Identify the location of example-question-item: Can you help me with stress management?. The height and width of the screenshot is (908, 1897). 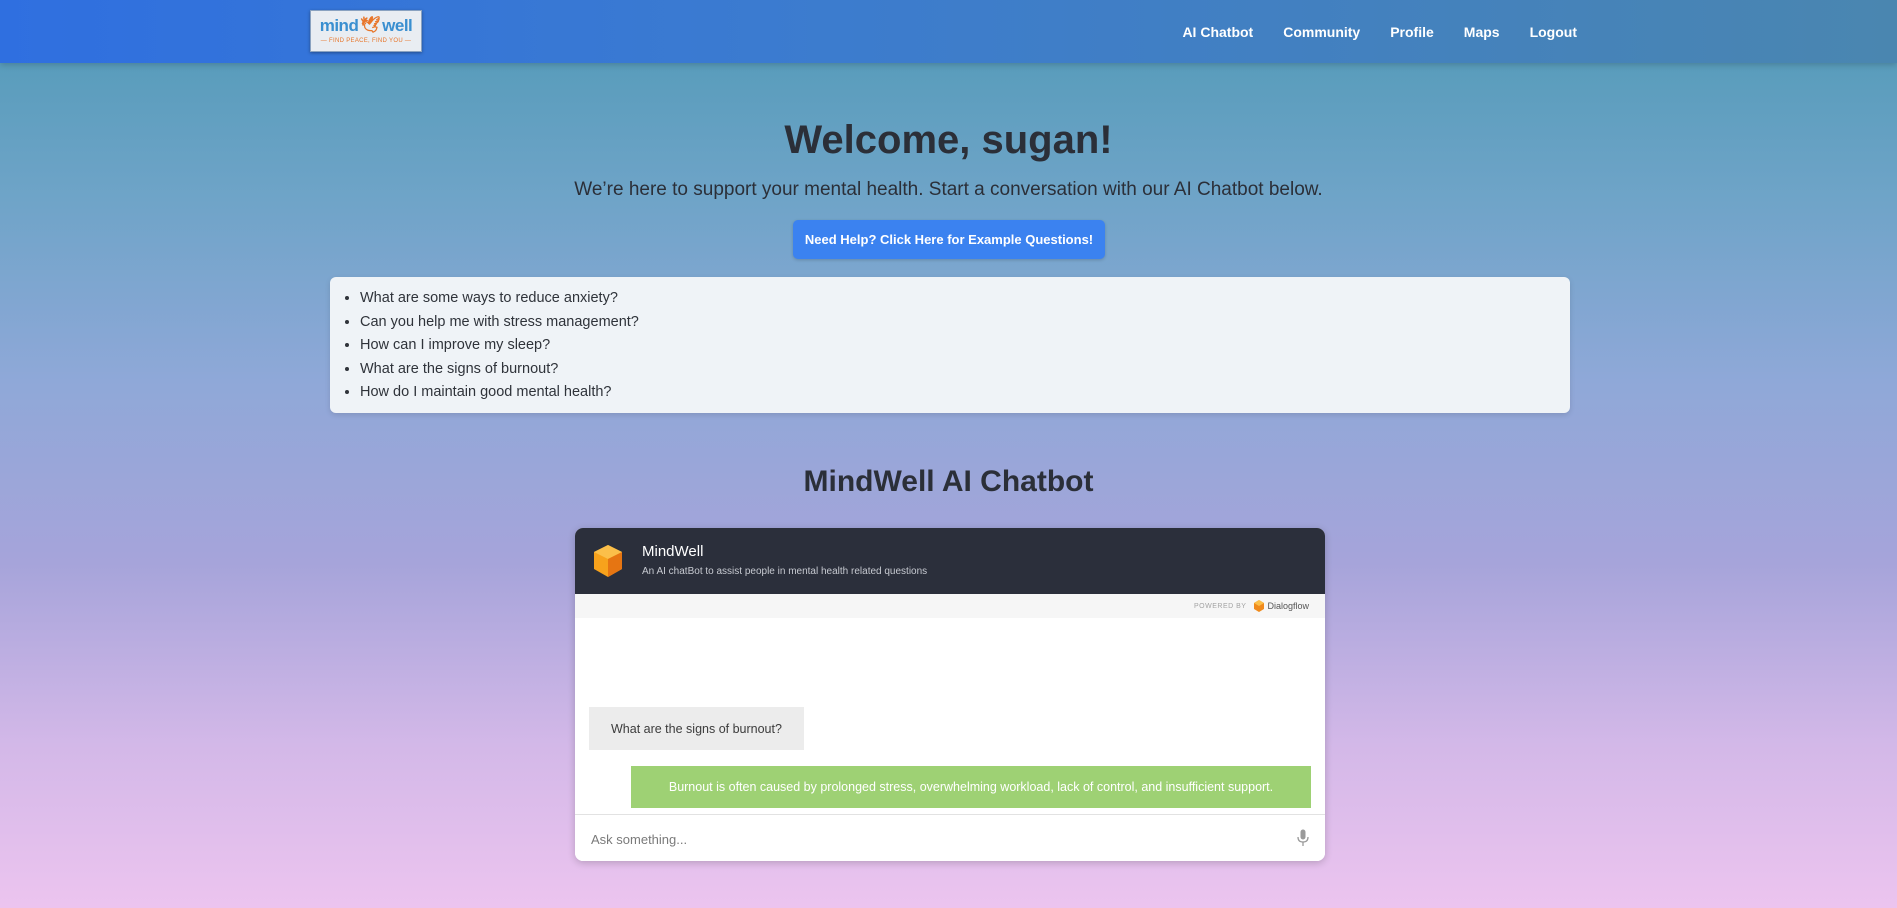
(965, 323).